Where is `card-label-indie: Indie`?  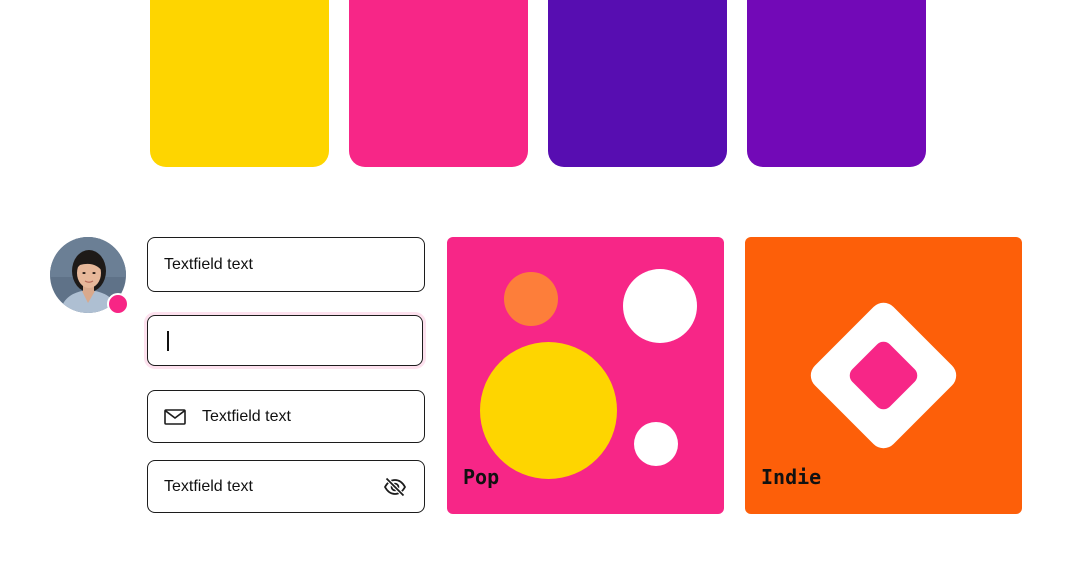 card-label-indie: Indie is located at coordinates (791, 477).